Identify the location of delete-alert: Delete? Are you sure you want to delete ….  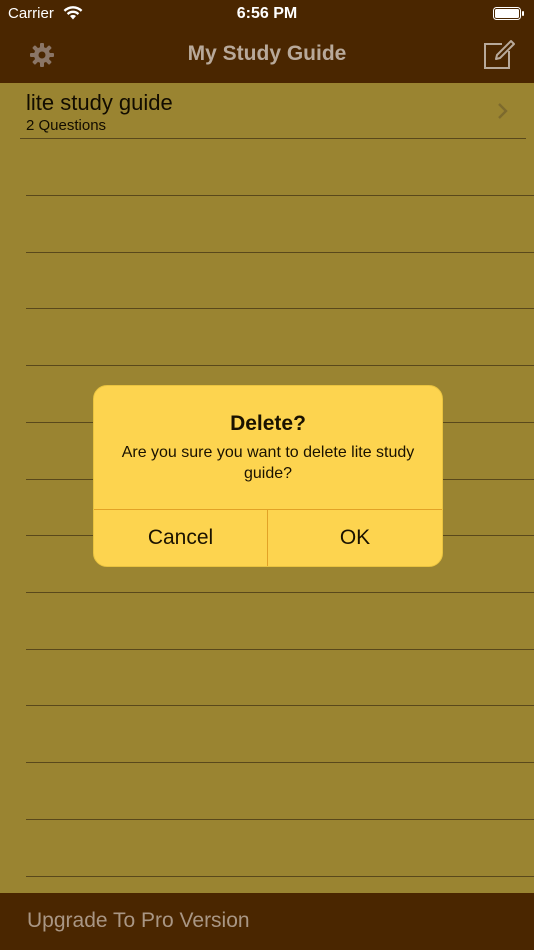
(268, 476).